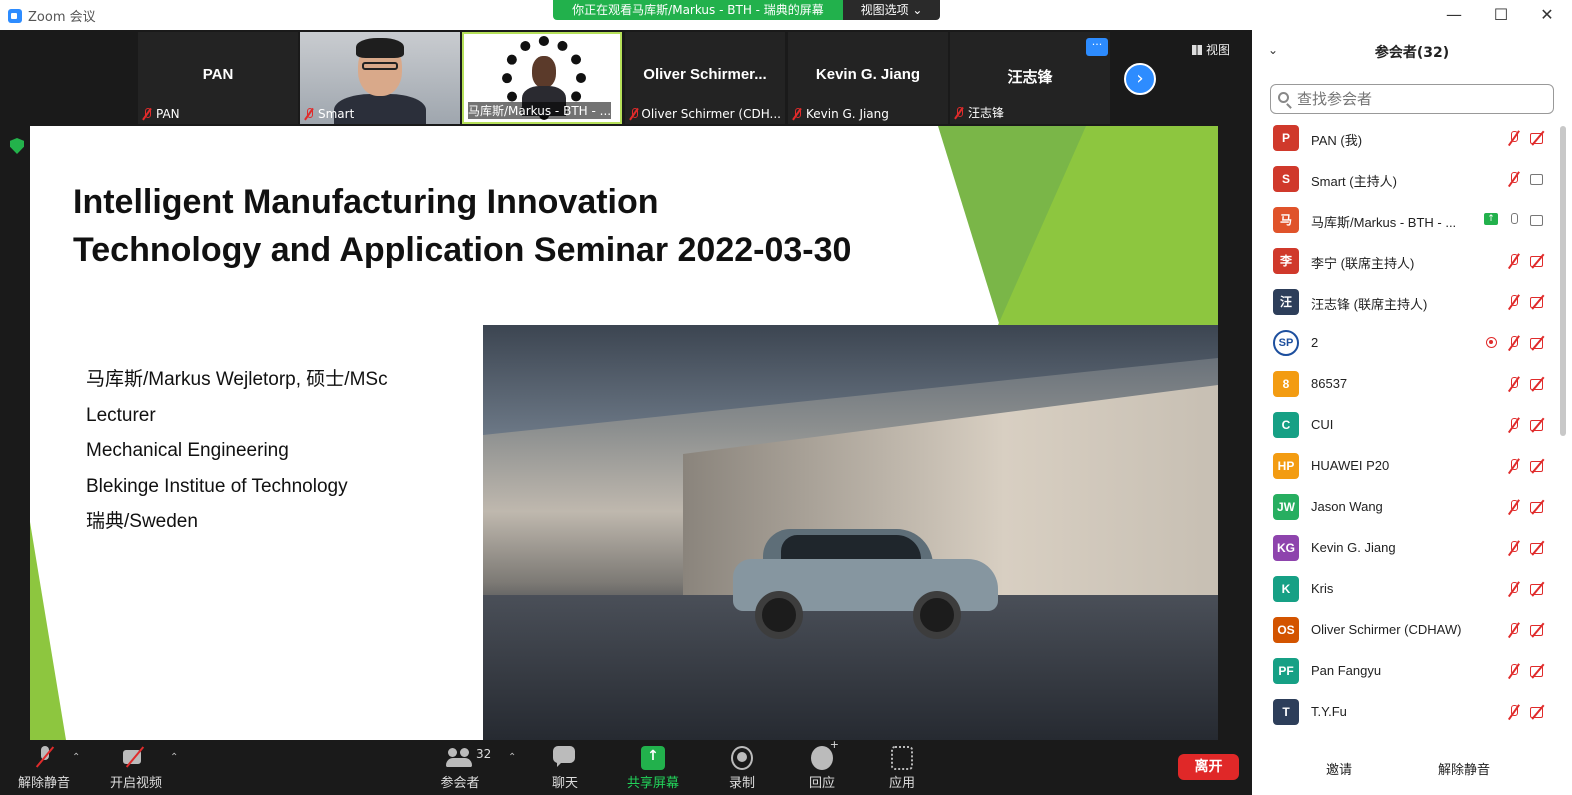 The image size is (1572, 795). Describe the element at coordinates (1140, 79) in the screenshot. I see `next-page-button: ›` at that location.